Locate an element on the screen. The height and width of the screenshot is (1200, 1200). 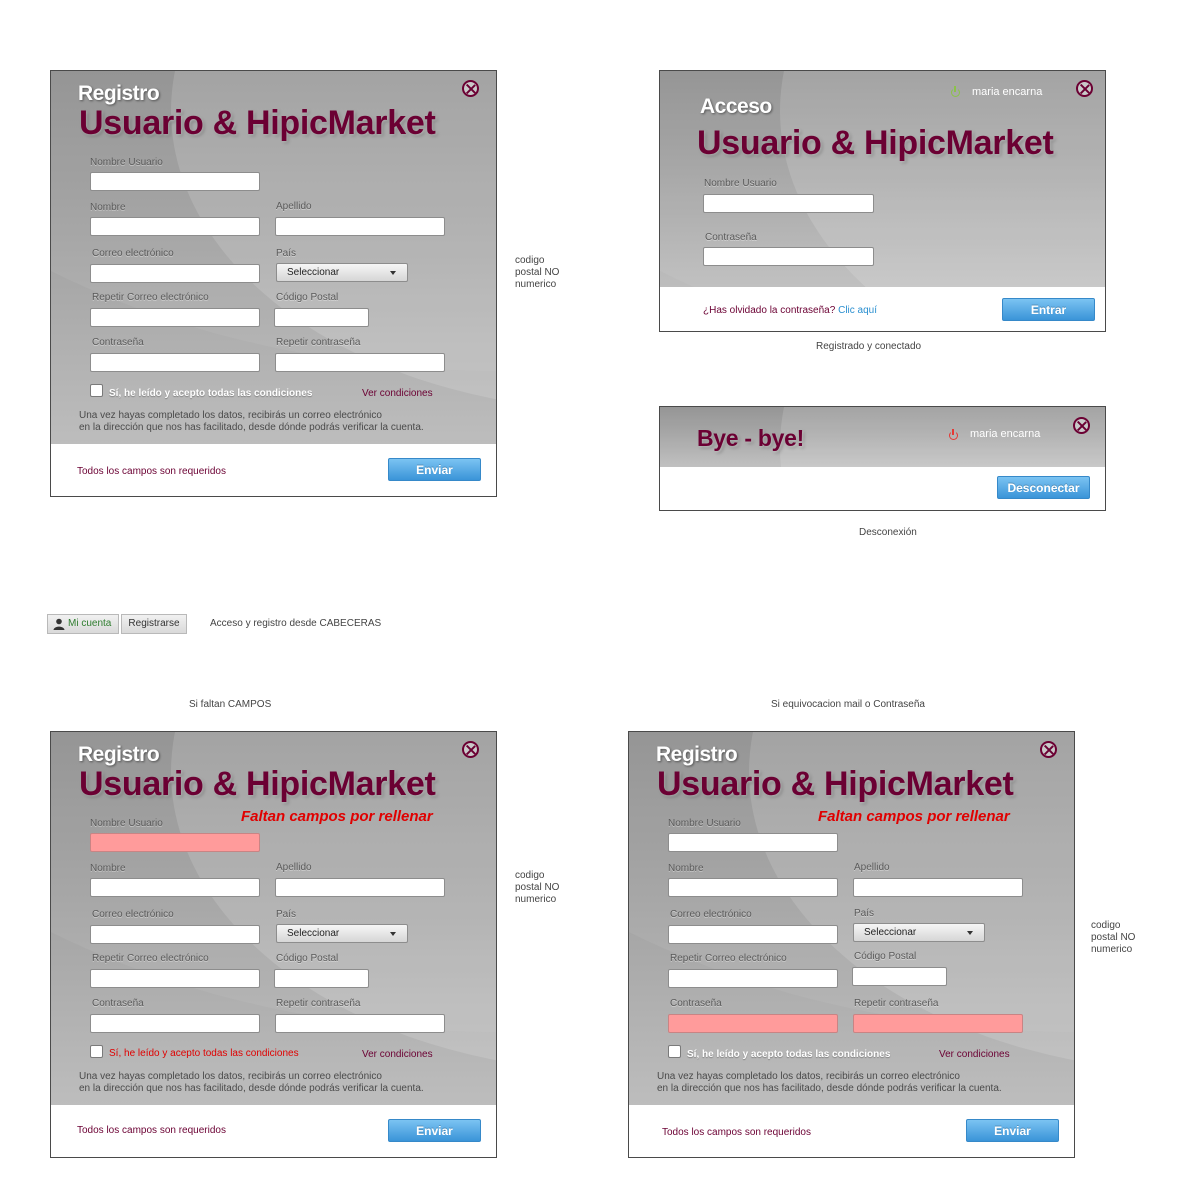
bye-panel: Bye - bye! maria encarna Desconectar is located at coordinates (882, 458).